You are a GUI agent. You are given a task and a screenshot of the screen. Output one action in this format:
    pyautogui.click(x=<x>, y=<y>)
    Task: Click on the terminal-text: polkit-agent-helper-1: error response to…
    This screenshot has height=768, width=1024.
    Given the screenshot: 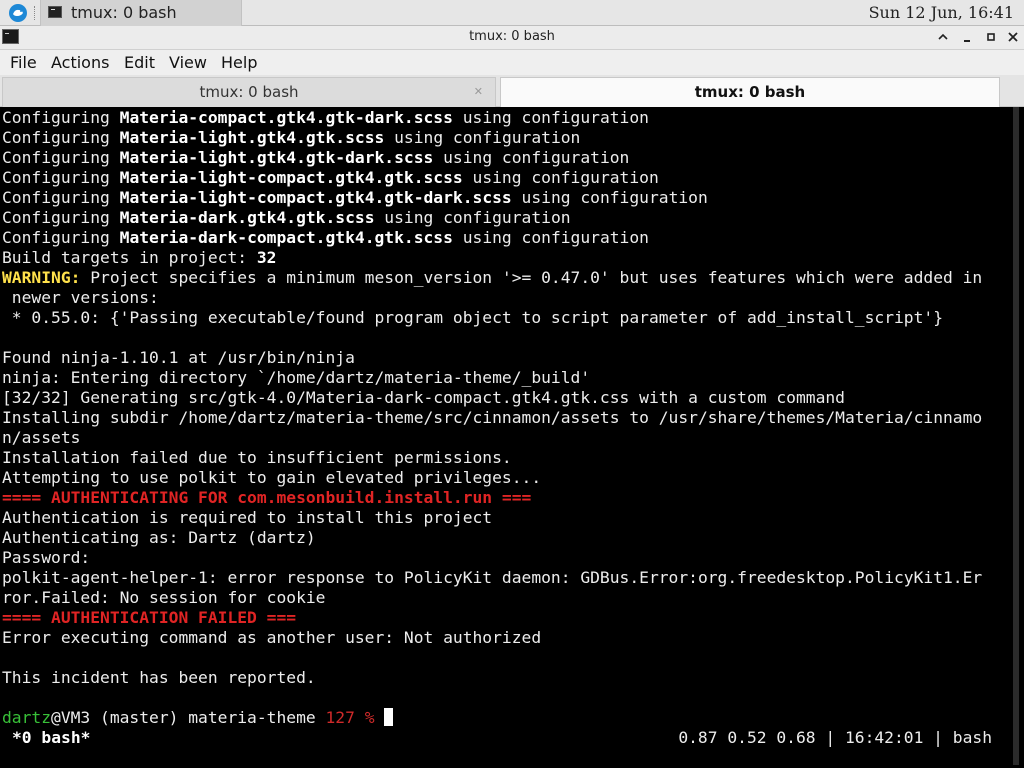 What is the action you would take?
    pyautogui.click(x=492, y=577)
    